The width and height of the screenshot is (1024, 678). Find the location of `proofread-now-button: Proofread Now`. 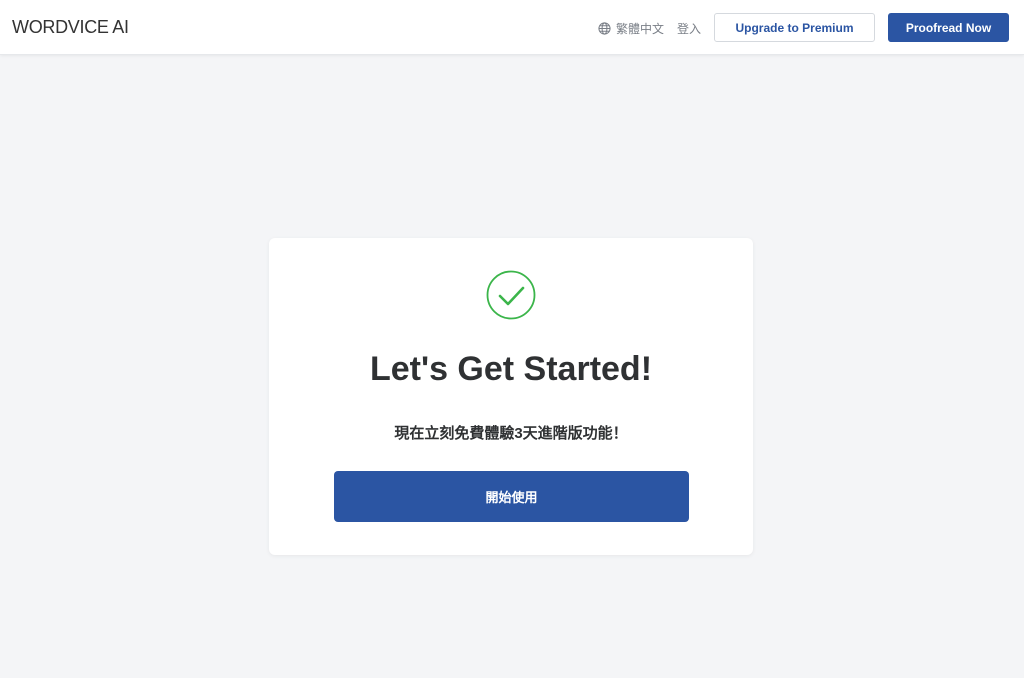

proofread-now-button: Proofread Now is located at coordinates (948, 27).